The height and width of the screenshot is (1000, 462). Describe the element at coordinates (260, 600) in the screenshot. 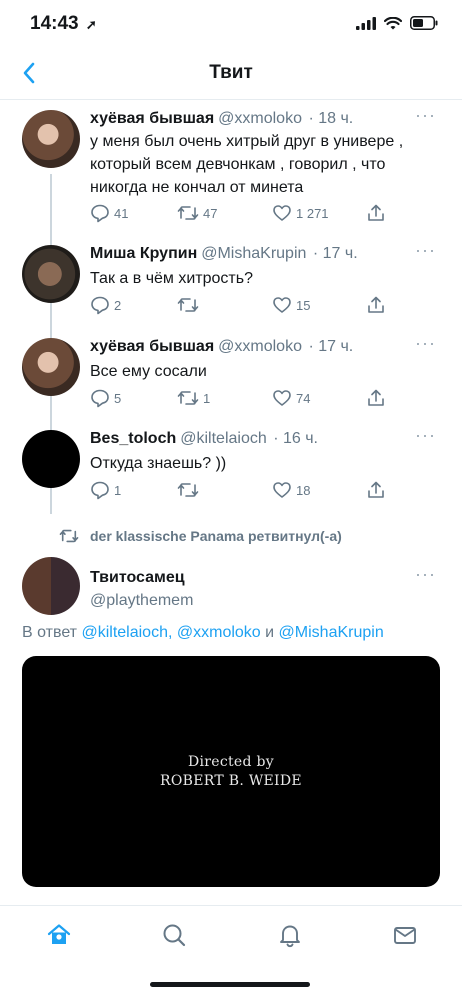

I see `author-handle: @playthemem` at that location.